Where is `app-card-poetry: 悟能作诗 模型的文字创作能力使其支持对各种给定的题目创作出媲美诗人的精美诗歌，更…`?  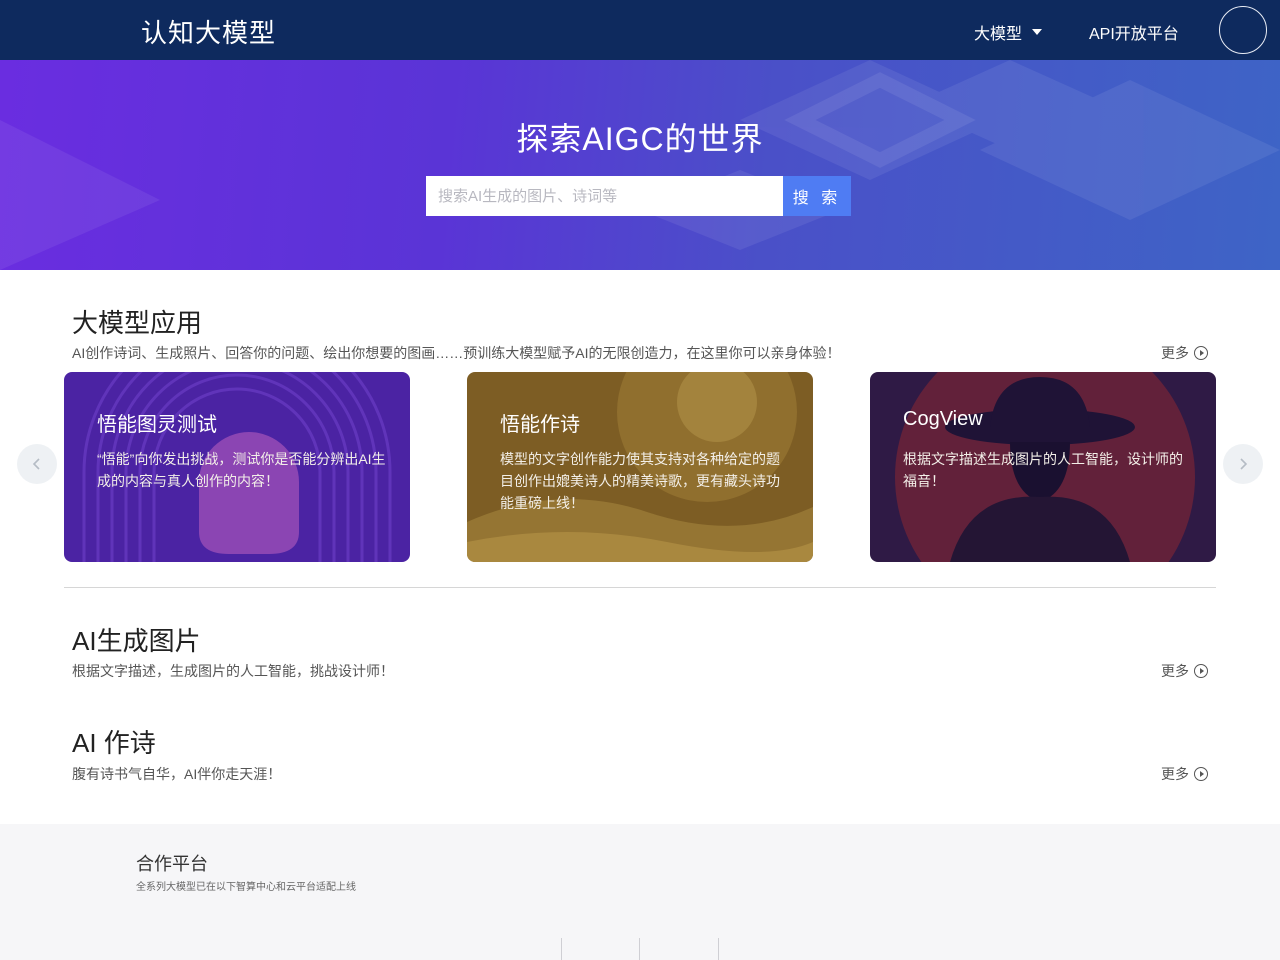 app-card-poetry: 悟能作诗 模型的文字创作能力使其支持对各种给定的题目创作出媲美诗人的精美诗歌，更… is located at coordinates (640, 467).